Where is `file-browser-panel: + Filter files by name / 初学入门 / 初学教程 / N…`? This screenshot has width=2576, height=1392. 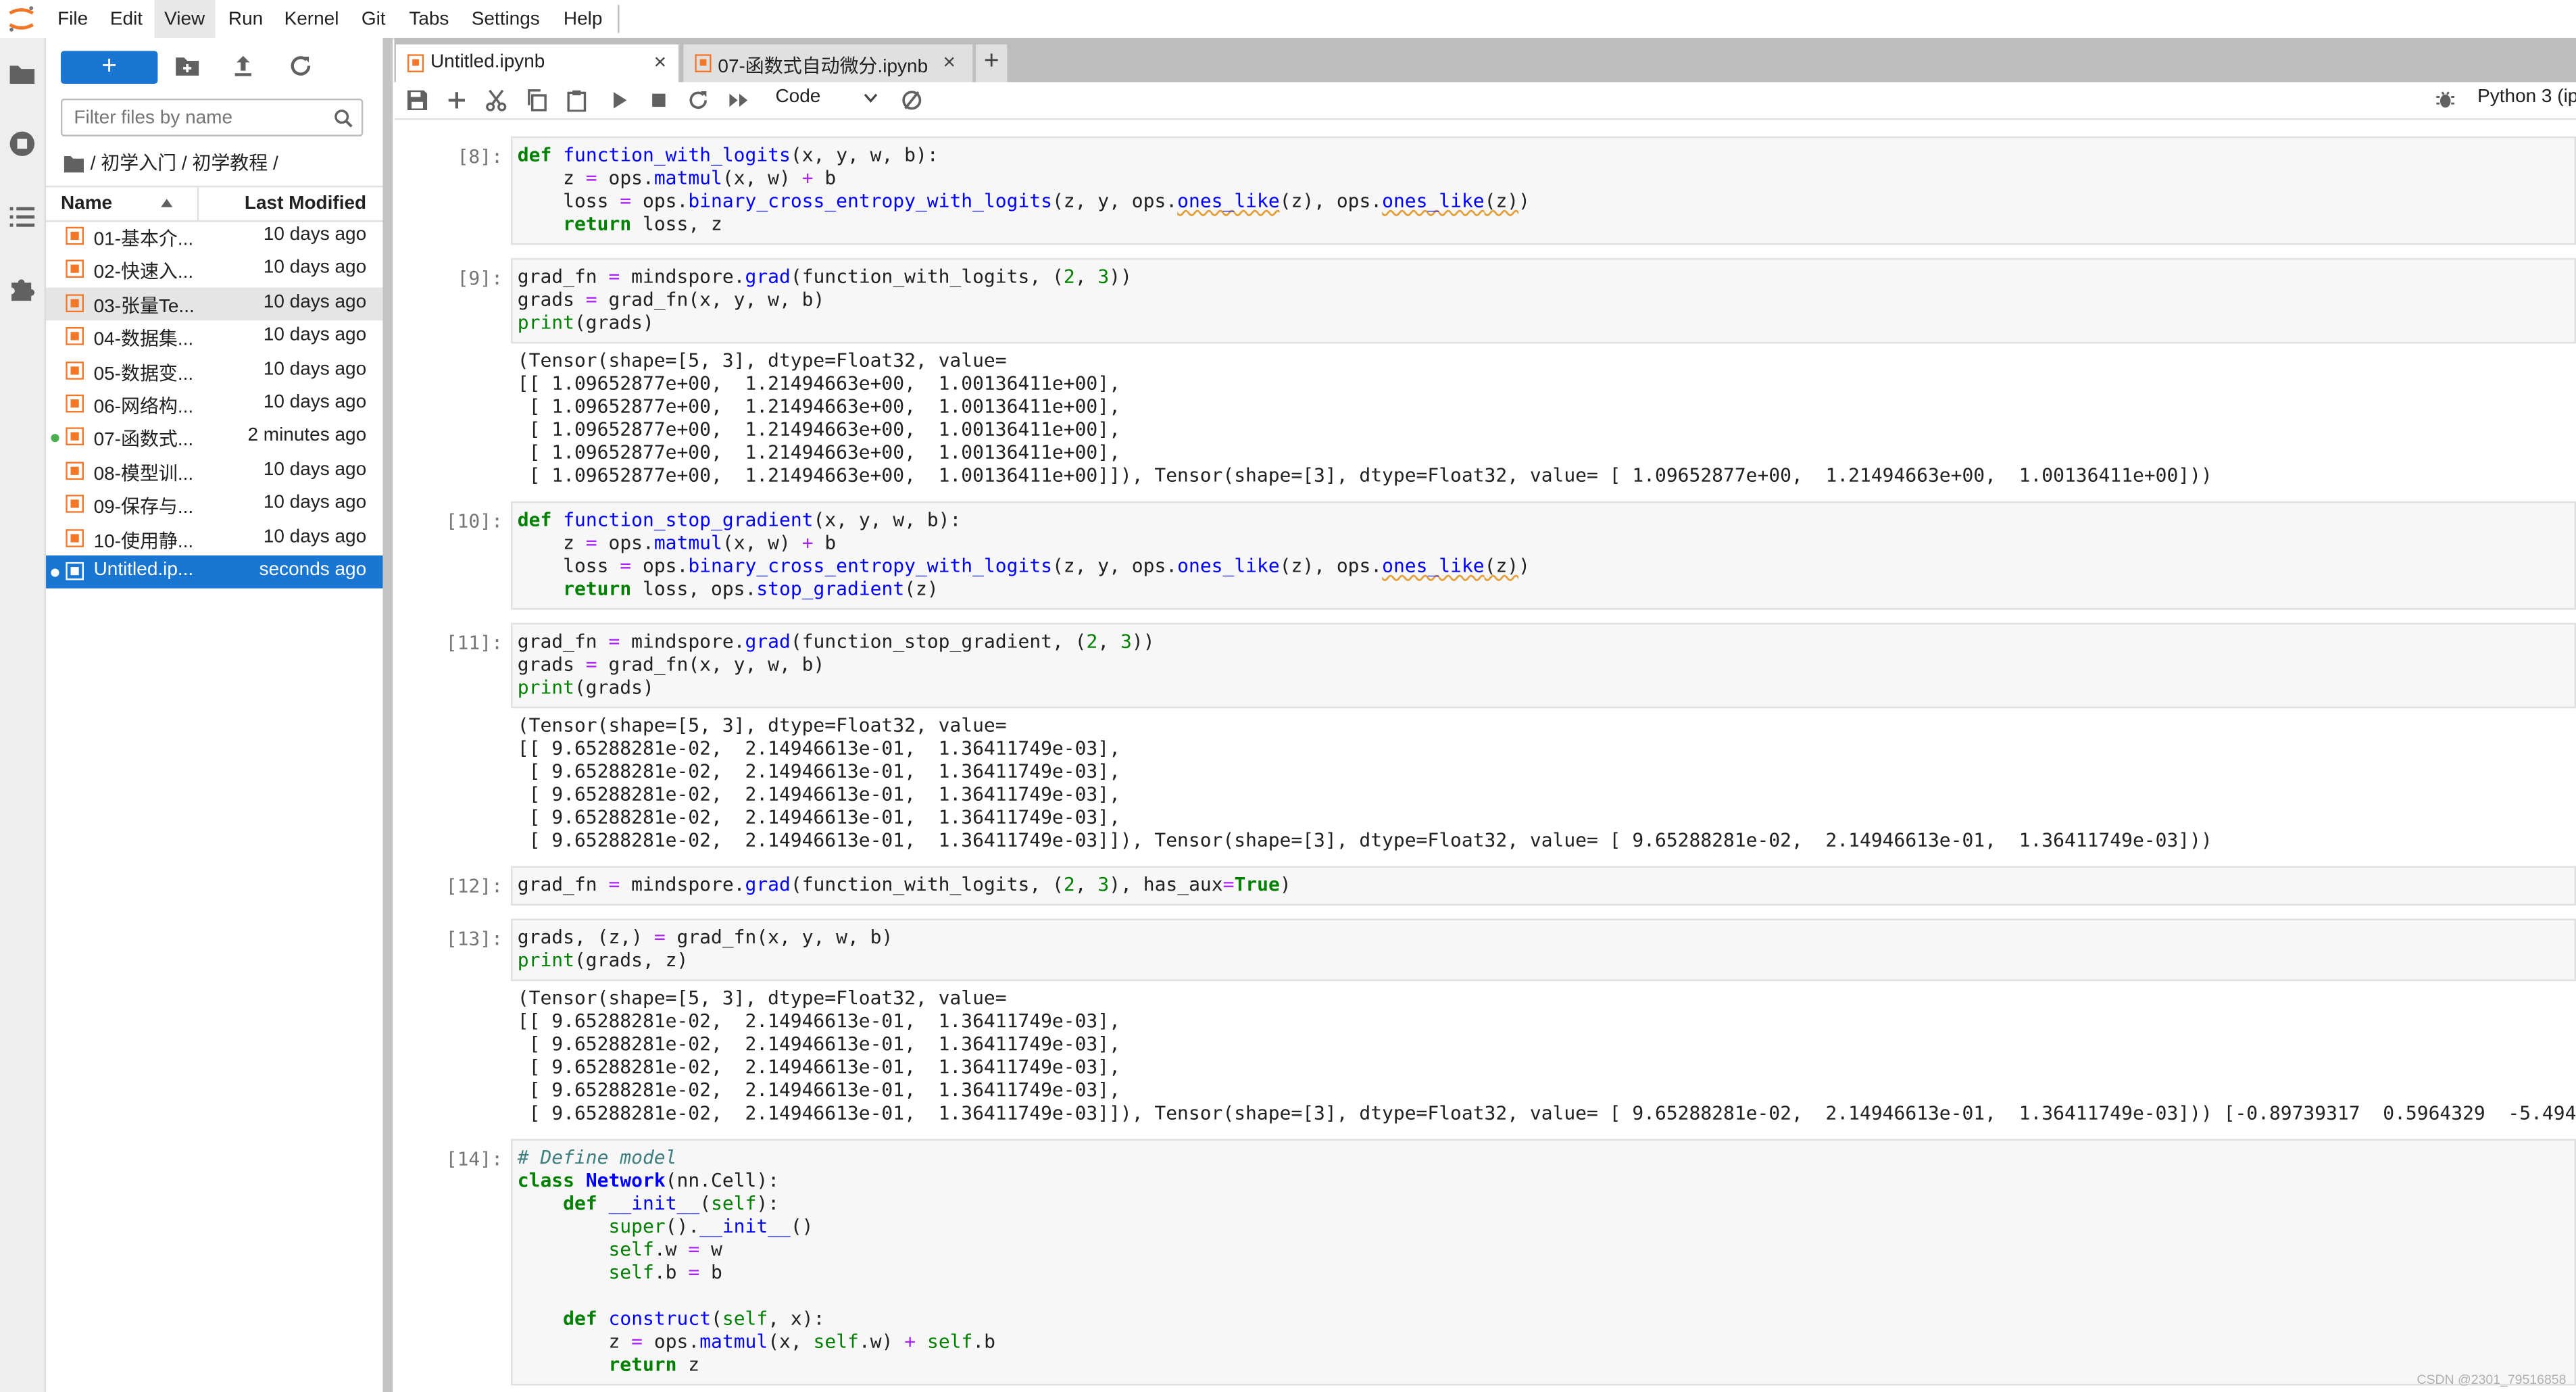
file-browser-panel: + Filter files by name / 初学入门 / 初学教程 / N… is located at coordinates (215, 714).